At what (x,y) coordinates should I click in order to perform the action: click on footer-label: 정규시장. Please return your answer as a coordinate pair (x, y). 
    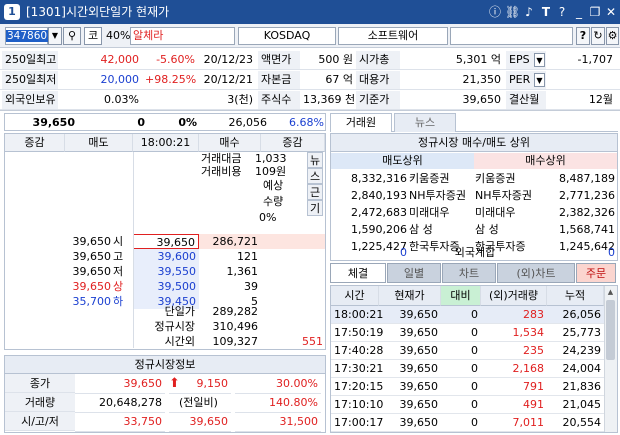
    Looking at the image, I should click on (174, 326).